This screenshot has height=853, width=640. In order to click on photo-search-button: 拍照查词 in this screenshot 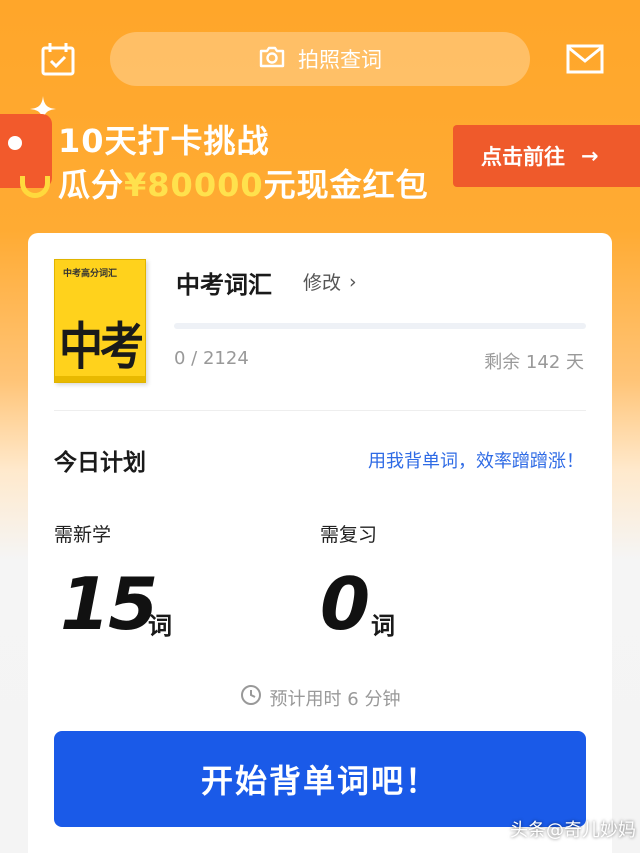, I will do `click(320, 59)`.